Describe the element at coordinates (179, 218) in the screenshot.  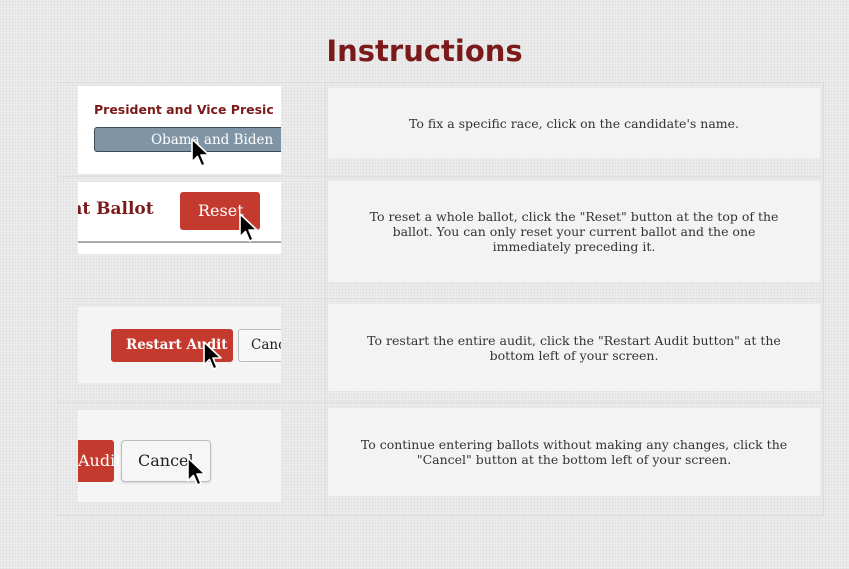
I see `reset-example-image: nt Ballot Reset` at that location.